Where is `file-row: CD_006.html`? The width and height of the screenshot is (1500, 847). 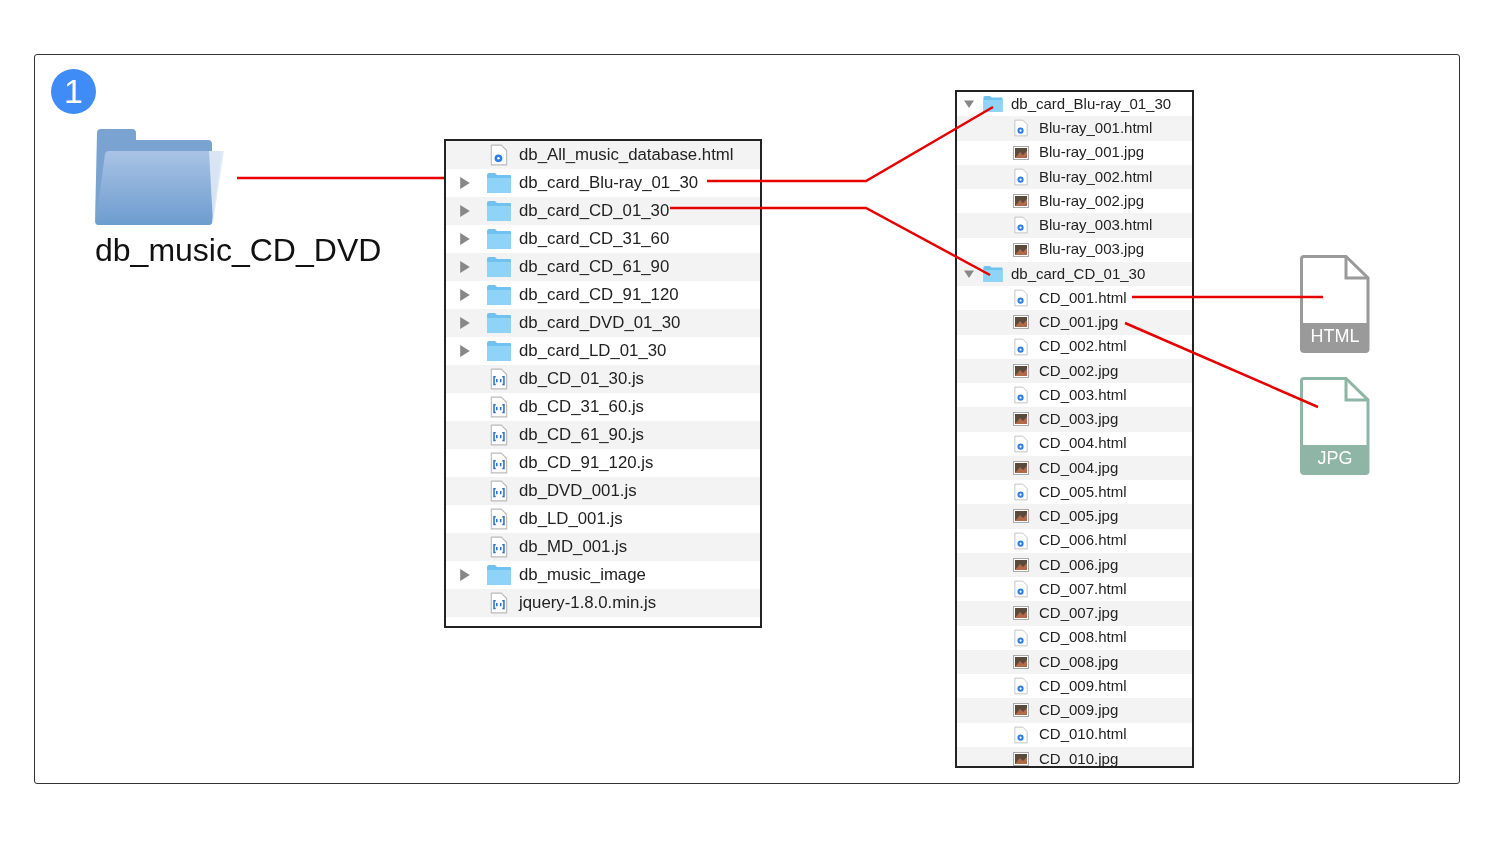
file-row: CD_006.html is located at coordinates (1074, 540).